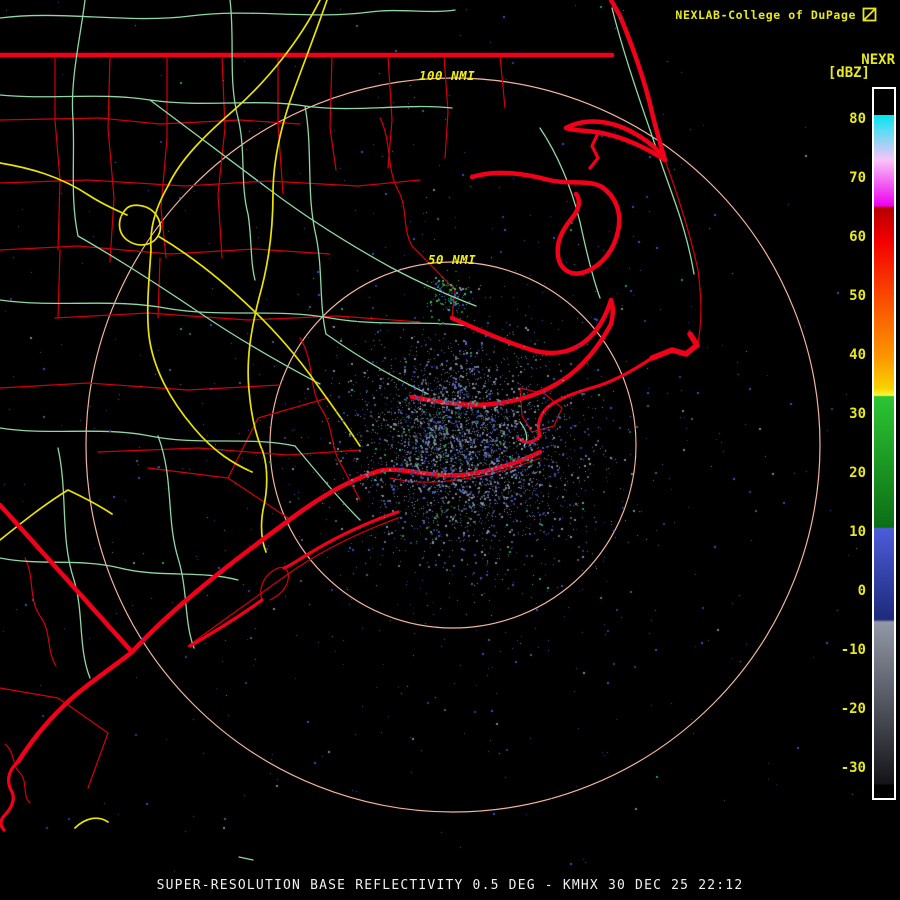  I want to click on square-diagonal-icon, so click(869, 14).